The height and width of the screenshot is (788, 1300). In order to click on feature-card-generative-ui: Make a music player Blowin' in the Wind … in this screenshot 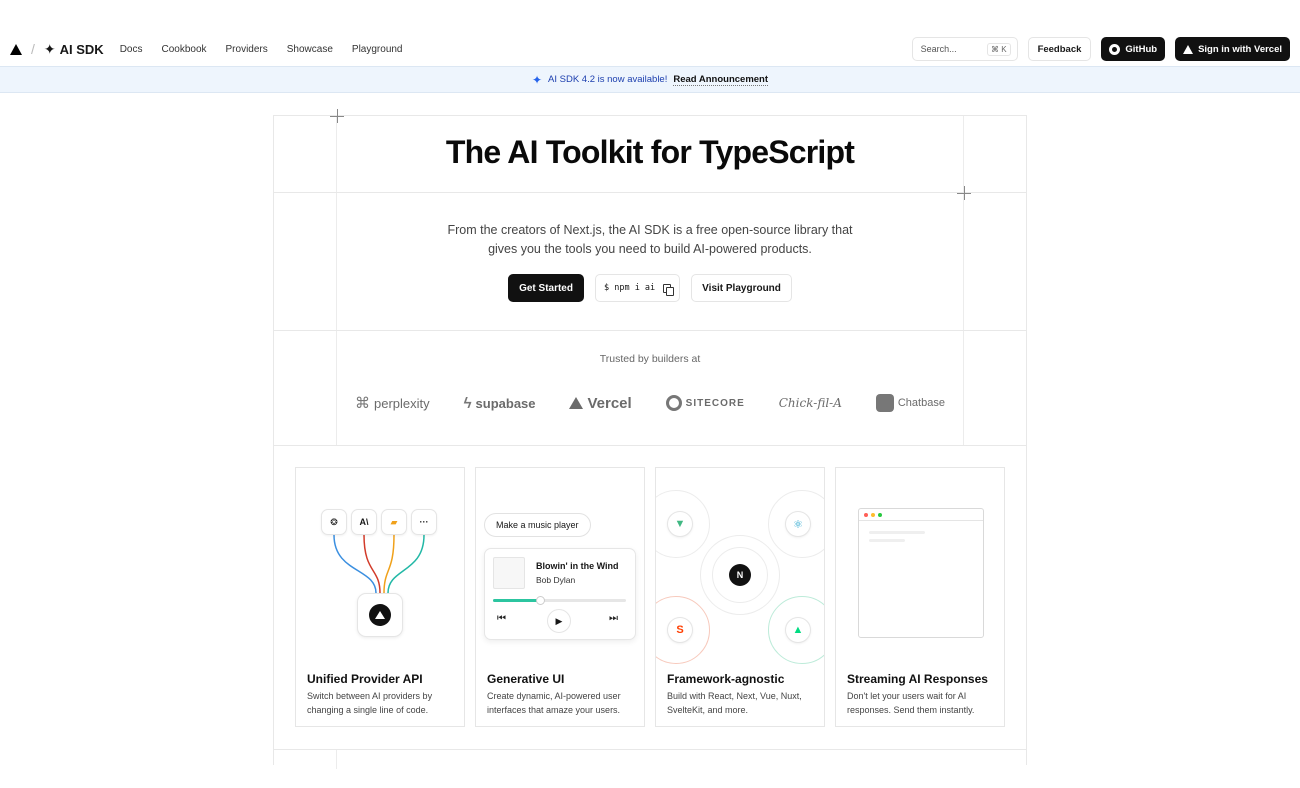, I will do `click(560, 597)`.